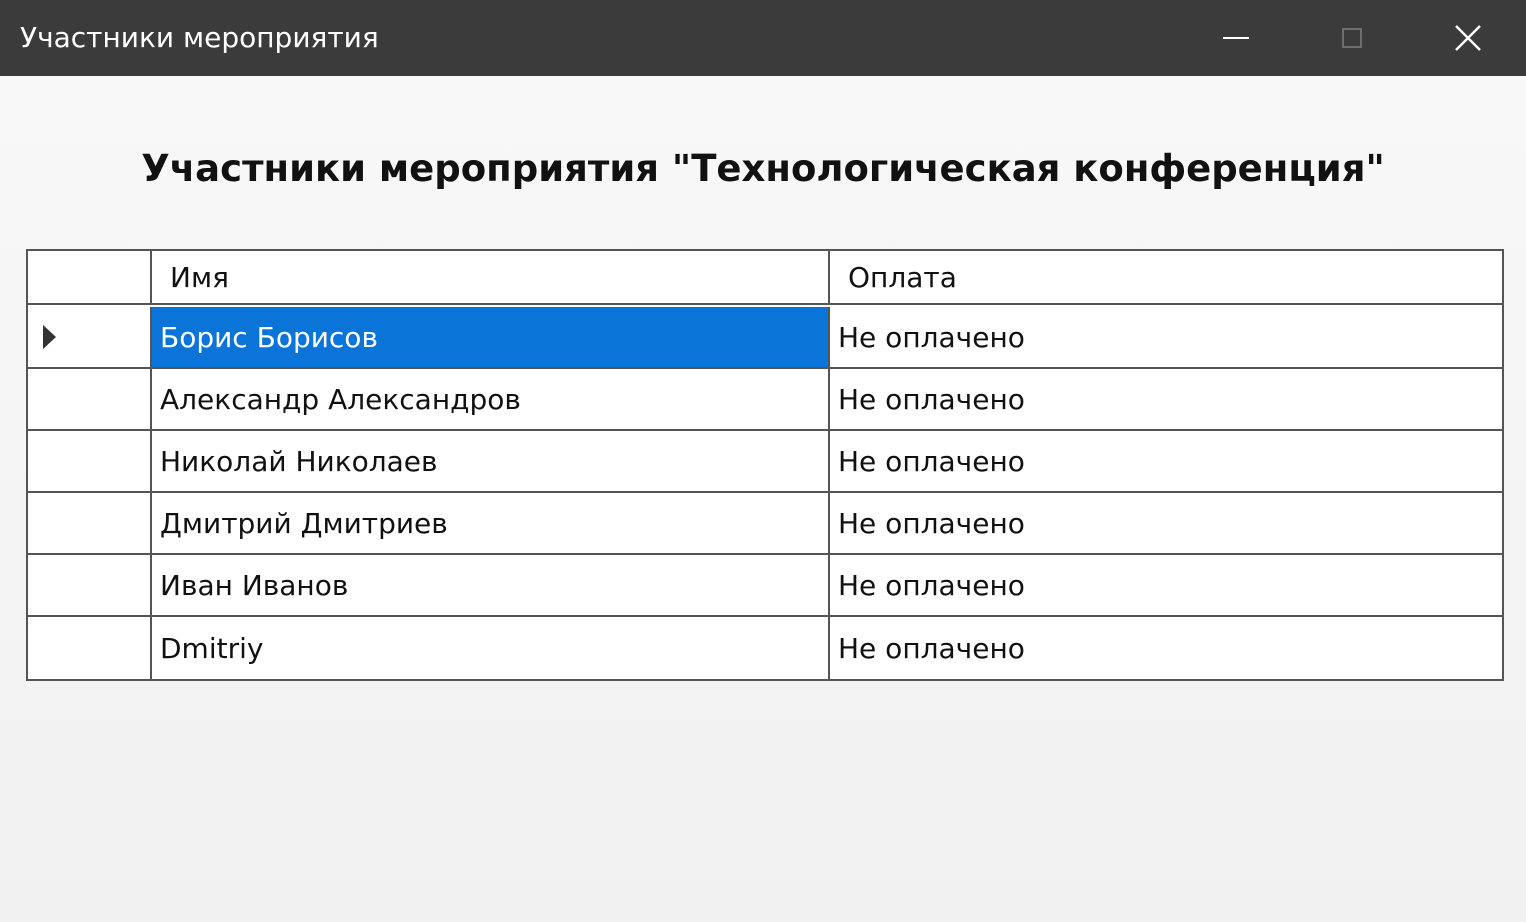 This screenshot has height=922, width=1526. I want to click on table-row: Иван Иванов Не оплачено, so click(765, 586).